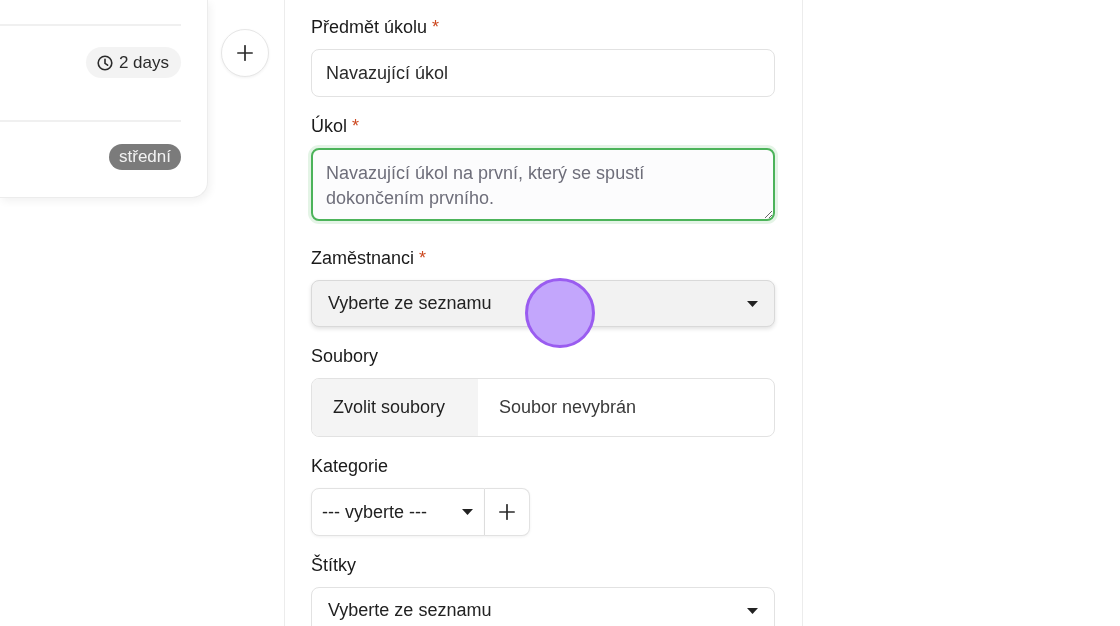 The image size is (1120, 626). Describe the element at coordinates (363, 258) in the screenshot. I see `field-label: Zaměstnanci` at that location.